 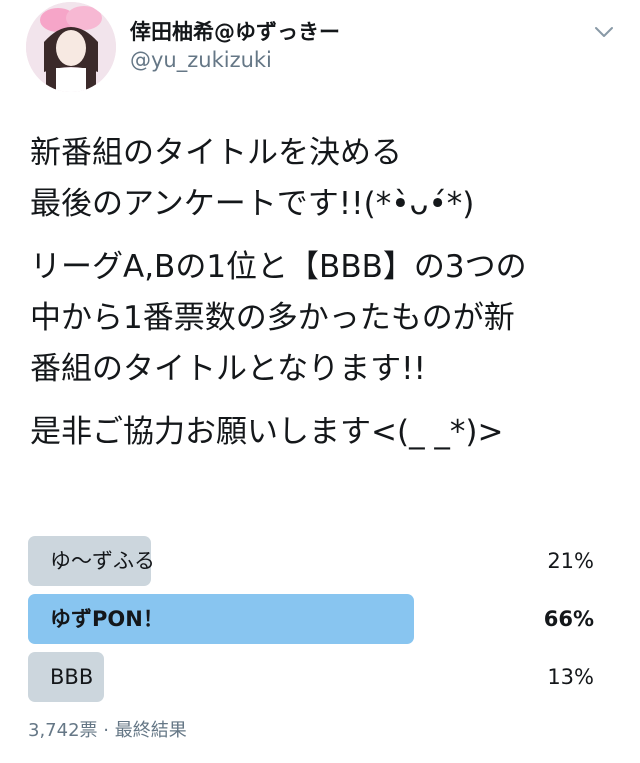 What do you see at coordinates (568, 619) in the screenshot?
I see `poll-option-percent: 66%` at bounding box center [568, 619].